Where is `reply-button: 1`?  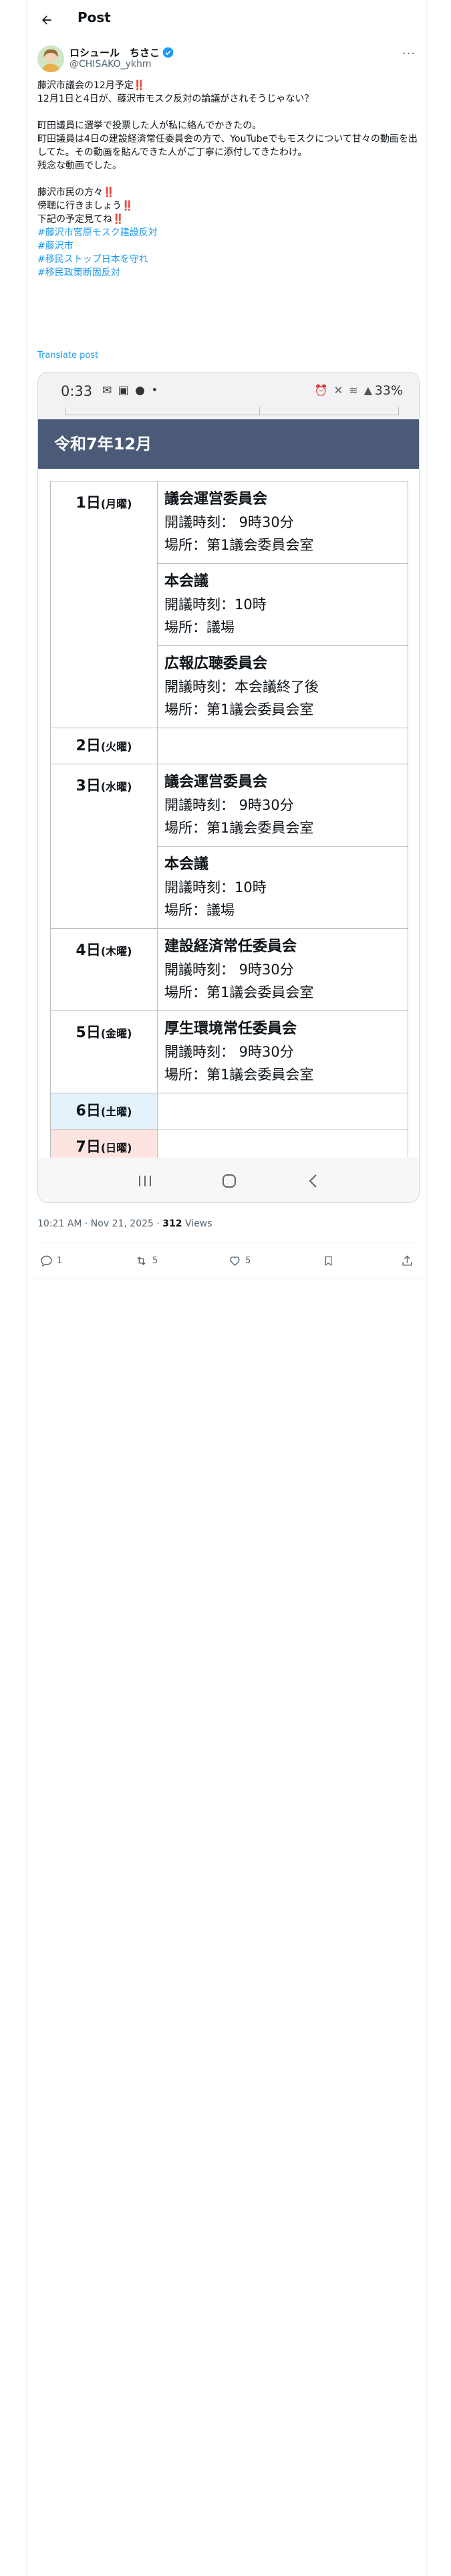 reply-button: 1 is located at coordinates (51, 1261).